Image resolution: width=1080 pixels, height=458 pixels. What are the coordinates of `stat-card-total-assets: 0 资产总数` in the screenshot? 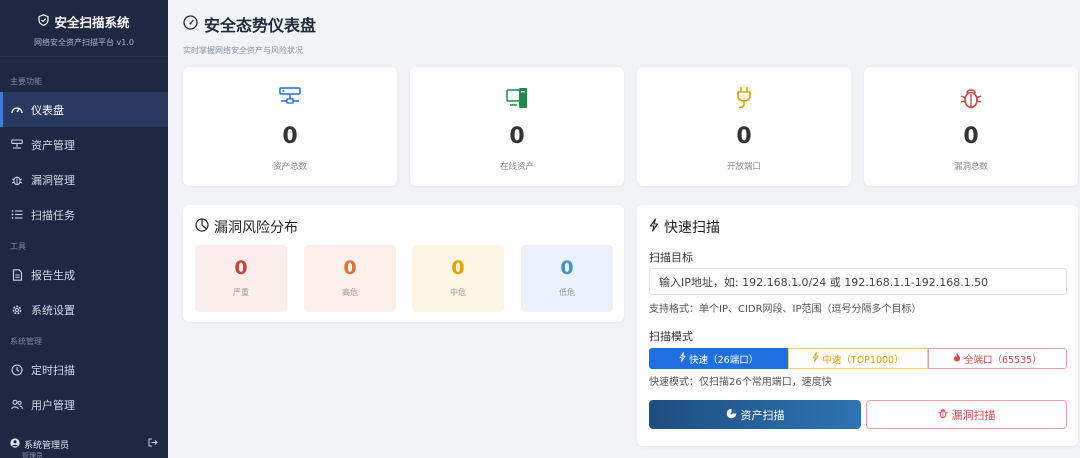 It's located at (290, 126).